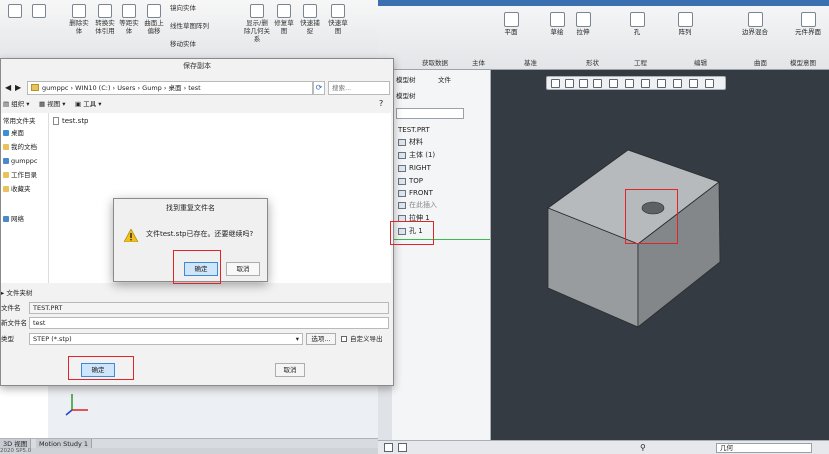 This screenshot has width=829, height=454. I want to click on nav-item-network: 网络, so click(13, 219).